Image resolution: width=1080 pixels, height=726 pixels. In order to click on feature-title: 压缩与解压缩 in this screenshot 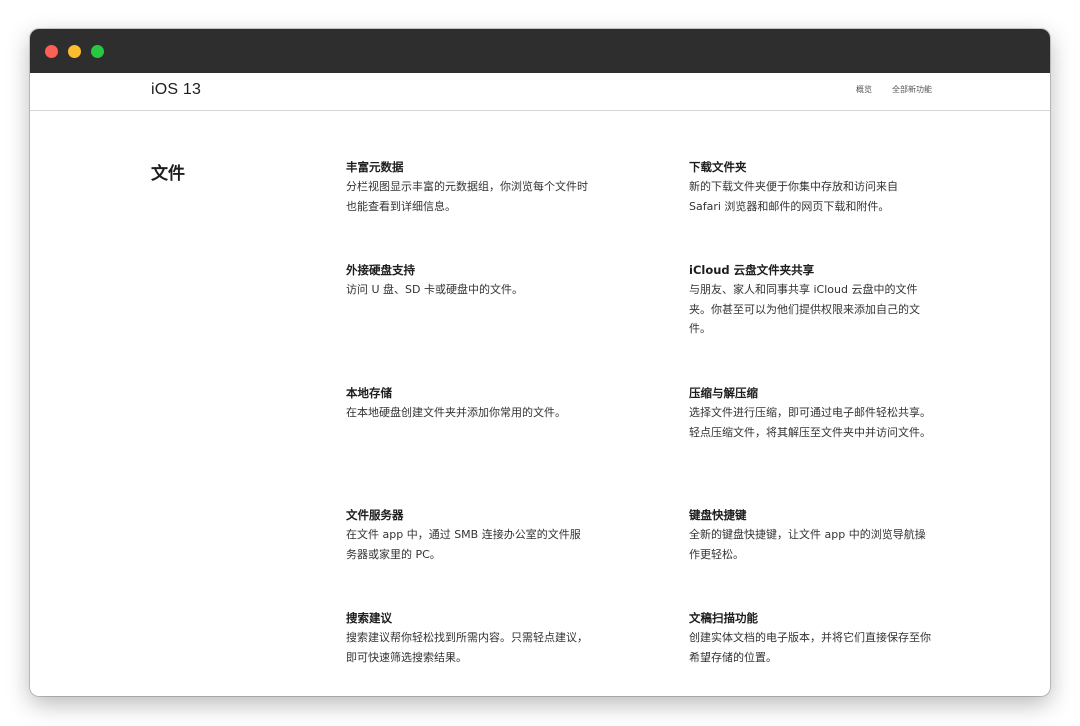, I will do `click(723, 393)`.